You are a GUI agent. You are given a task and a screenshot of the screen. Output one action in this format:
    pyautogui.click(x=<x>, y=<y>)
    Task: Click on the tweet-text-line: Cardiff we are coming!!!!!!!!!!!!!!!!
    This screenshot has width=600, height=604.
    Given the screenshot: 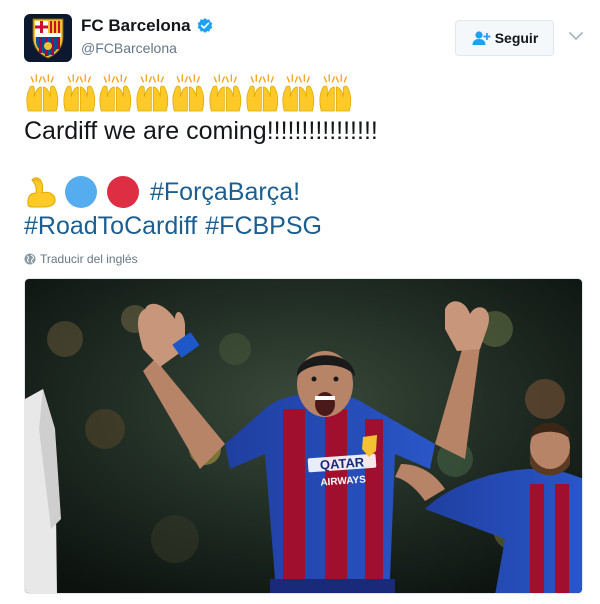 What is the action you would take?
    pyautogui.click(x=201, y=131)
    